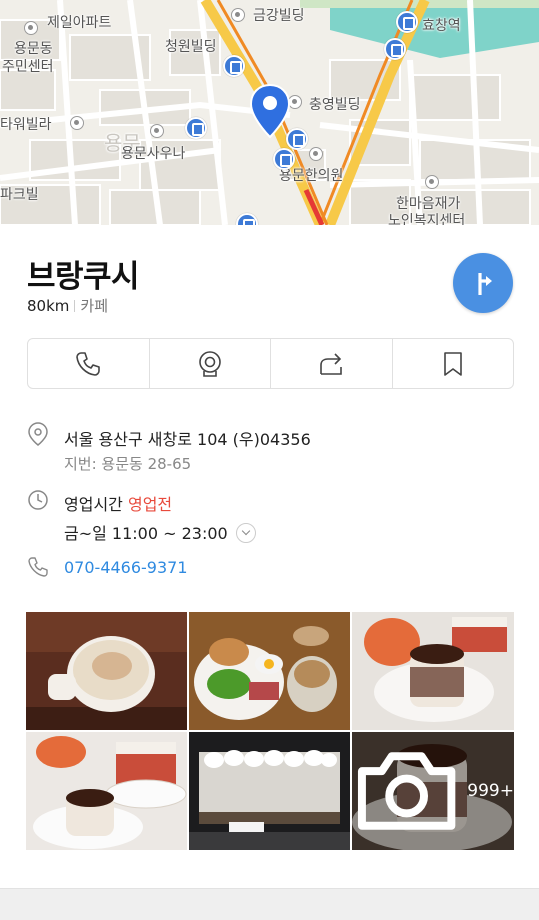  I want to click on more-photos-overlay: 999+, so click(433, 791).